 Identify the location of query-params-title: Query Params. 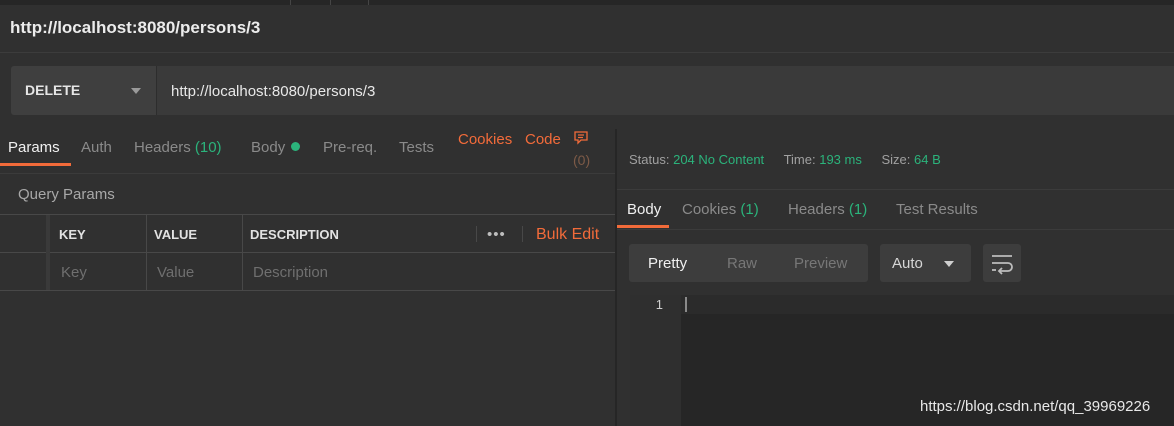
(66, 194).